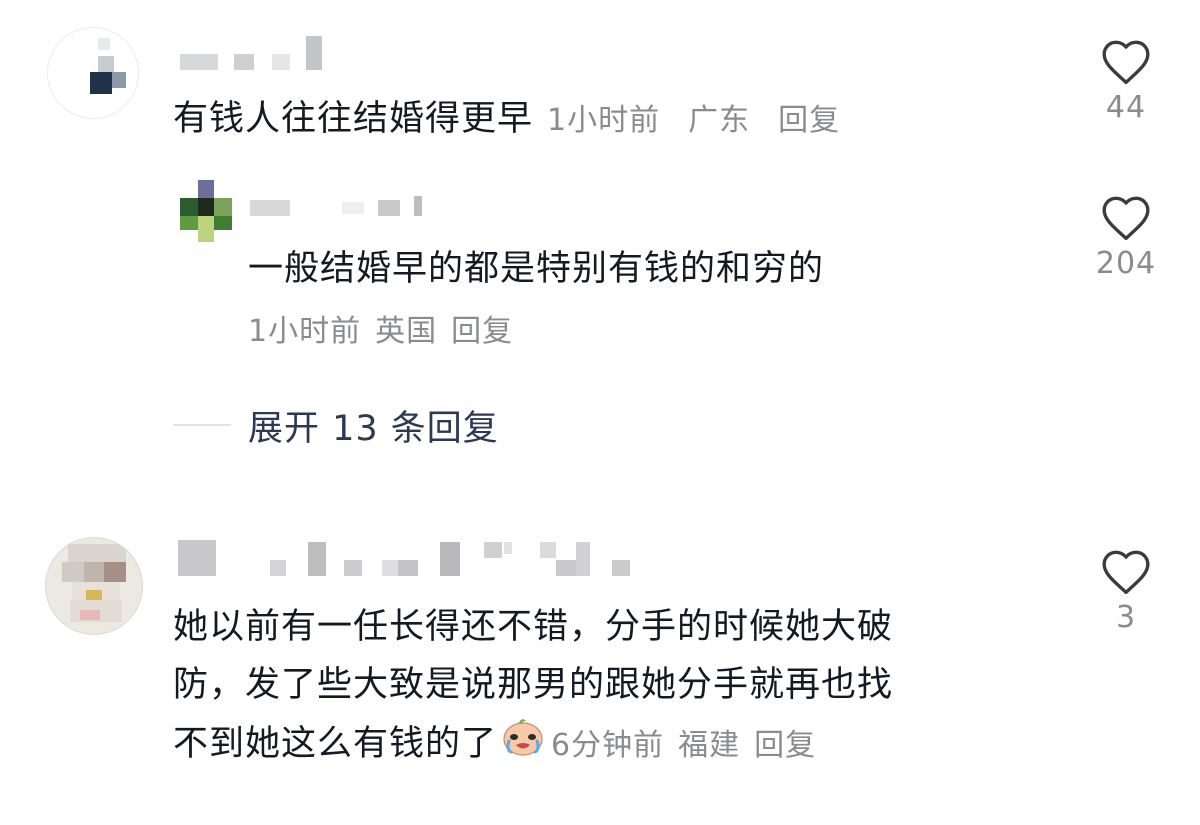 The height and width of the screenshot is (825, 1200). Describe the element at coordinates (1126, 617) in the screenshot. I see `like-count: 3` at that location.